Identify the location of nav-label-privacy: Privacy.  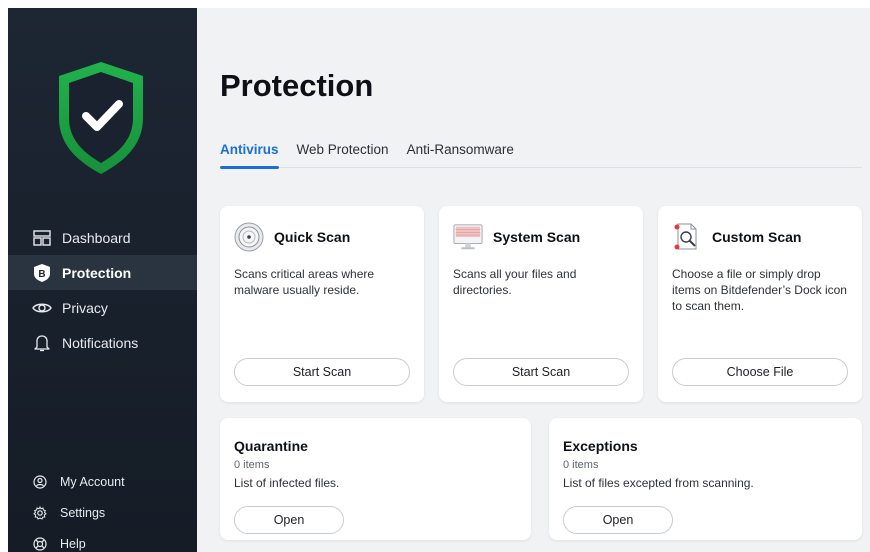
(85, 307).